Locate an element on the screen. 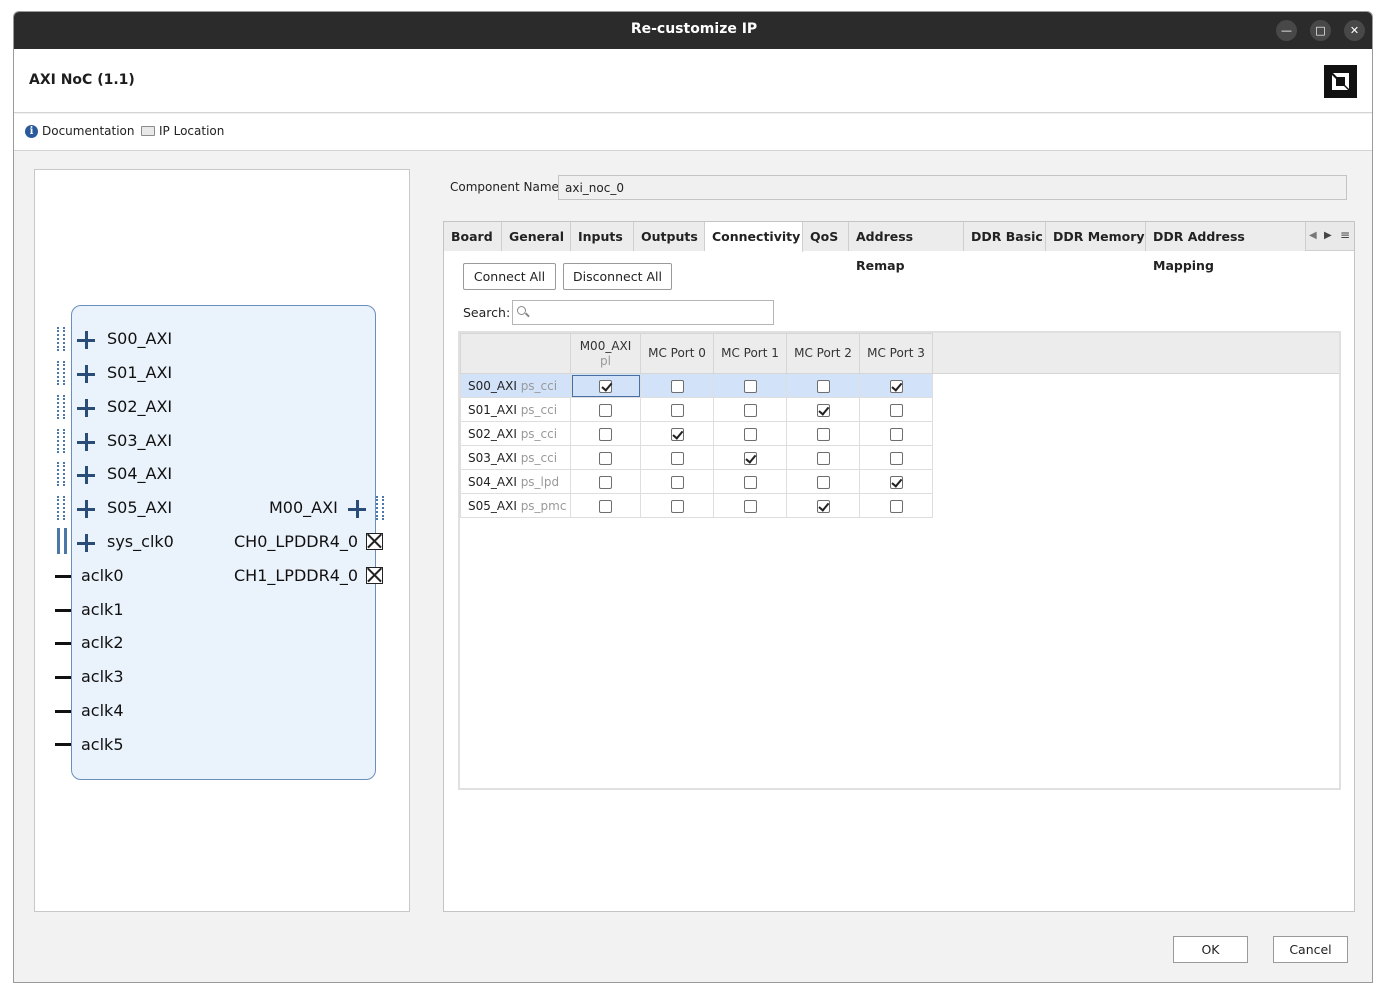 The image size is (1386, 999). tab-outputs: Outputs is located at coordinates (669, 236).